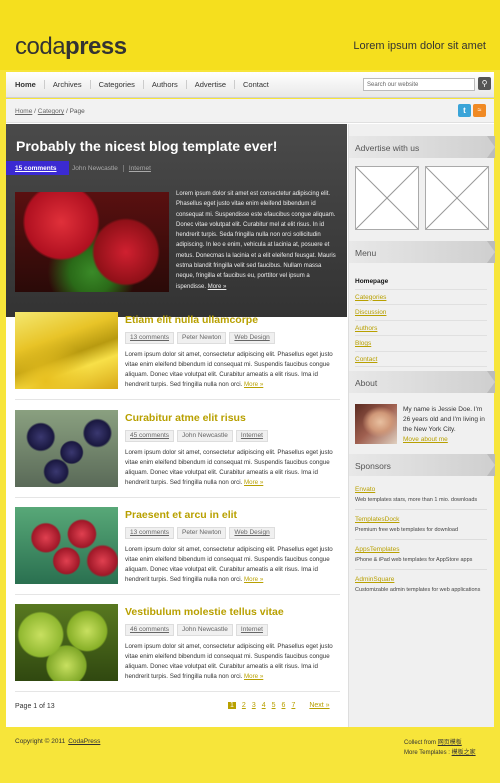 The width and height of the screenshot is (500, 783). I want to click on breadcrumb-current: Page, so click(77, 111).